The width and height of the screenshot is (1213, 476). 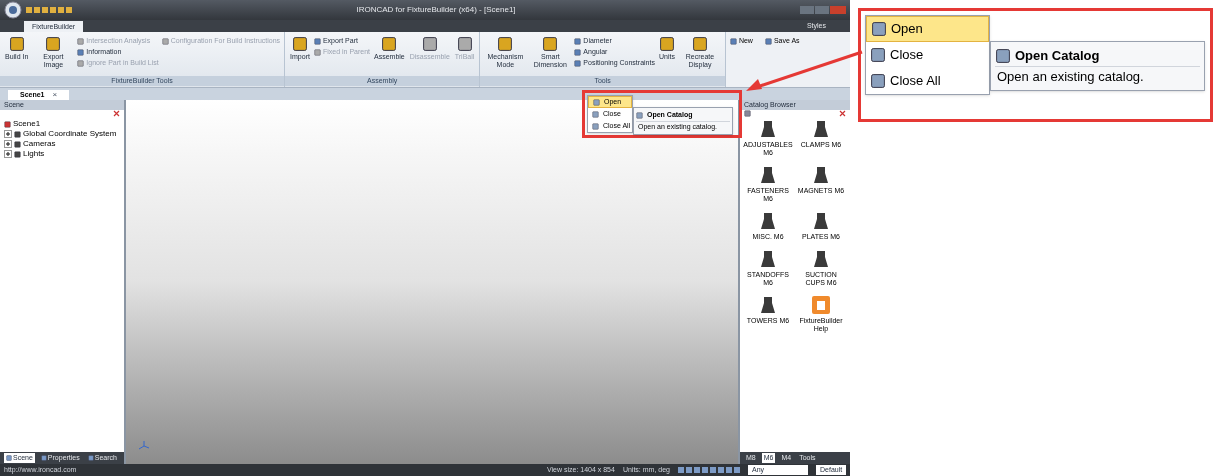 What do you see at coordinates (144, 446) in the screenshot?
I see `axis-triad-icon` at bounding box center [144, 446].